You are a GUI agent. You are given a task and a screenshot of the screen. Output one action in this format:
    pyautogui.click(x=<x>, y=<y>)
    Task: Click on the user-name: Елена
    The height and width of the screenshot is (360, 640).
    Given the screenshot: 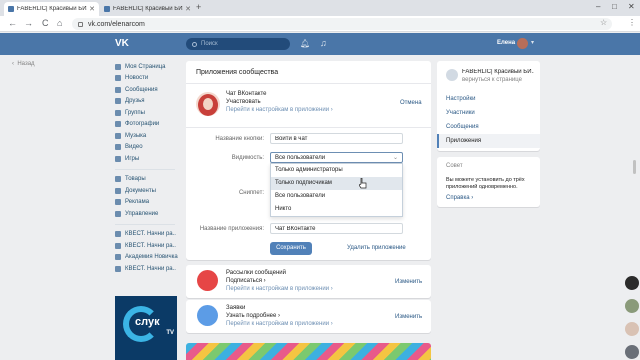 What is the action you would take?
    pyautogui.click(x=506, y=43)
    